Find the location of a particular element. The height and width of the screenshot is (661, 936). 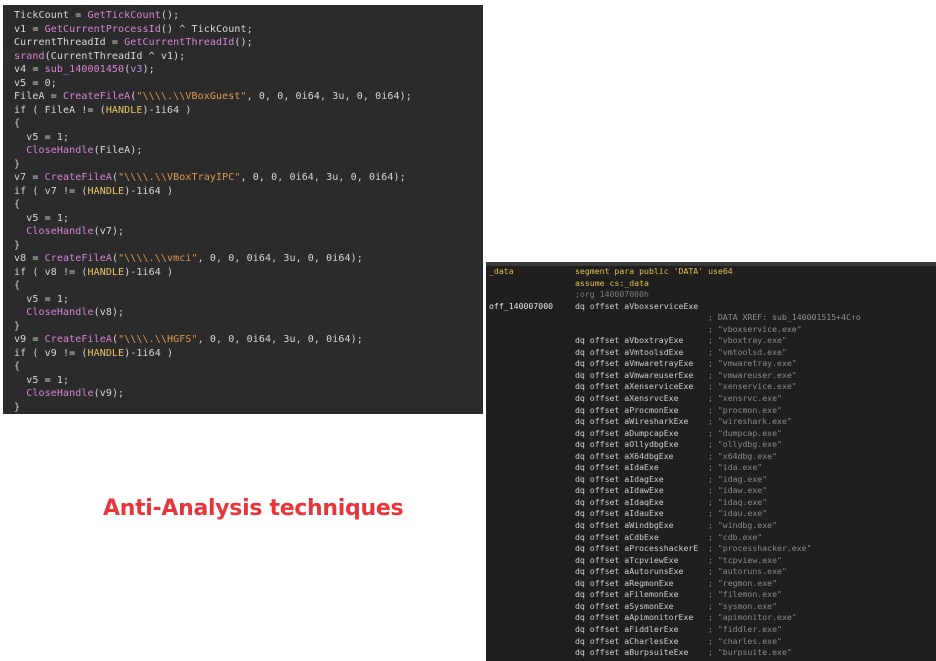

asm-entry-instr: dq offset aApimonitorExe is located at coordinates (634, 618).